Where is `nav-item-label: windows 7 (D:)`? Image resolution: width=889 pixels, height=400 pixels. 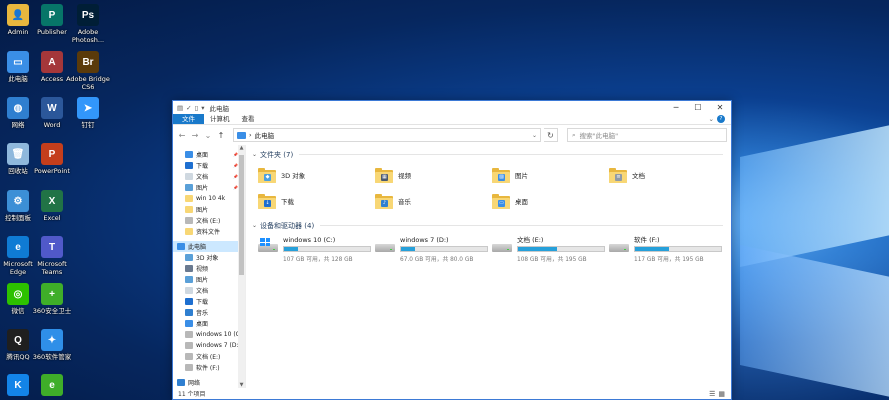 nav-item-label: windows 7 (D:) is located at coordinates (218, 345).